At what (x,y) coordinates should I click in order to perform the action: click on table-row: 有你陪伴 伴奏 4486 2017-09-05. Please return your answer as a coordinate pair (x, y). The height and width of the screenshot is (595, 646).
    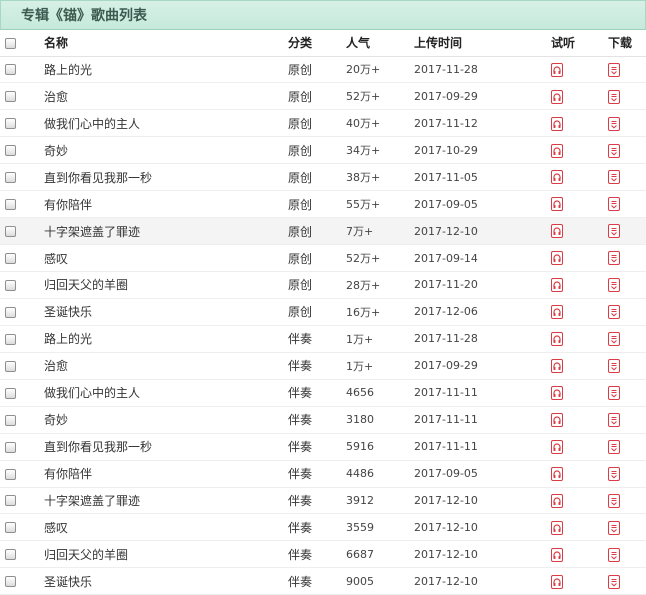
    Looking at the image, I should click on (323, 474).